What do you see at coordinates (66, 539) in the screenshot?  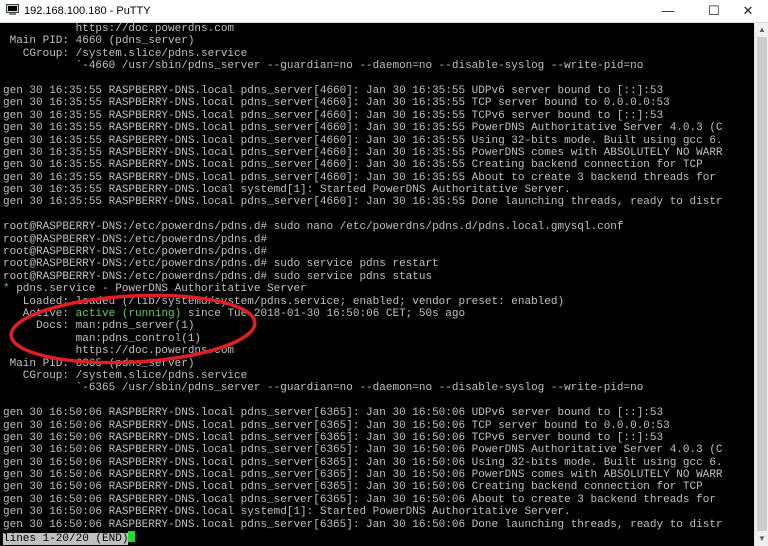 I see `pager-status-text: lines 1-20/20 (END)` at bounding box center [66, 539].